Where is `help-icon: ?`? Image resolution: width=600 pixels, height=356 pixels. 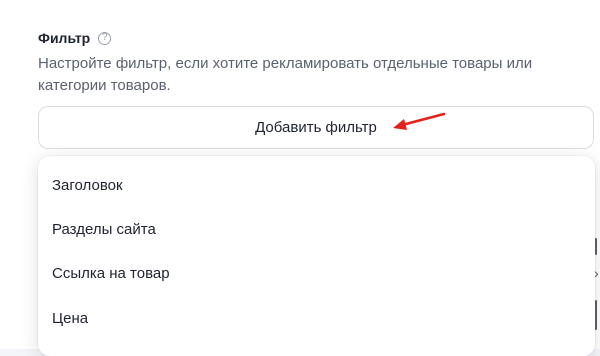 help-icon: ? is located at coordinates (105, 38).